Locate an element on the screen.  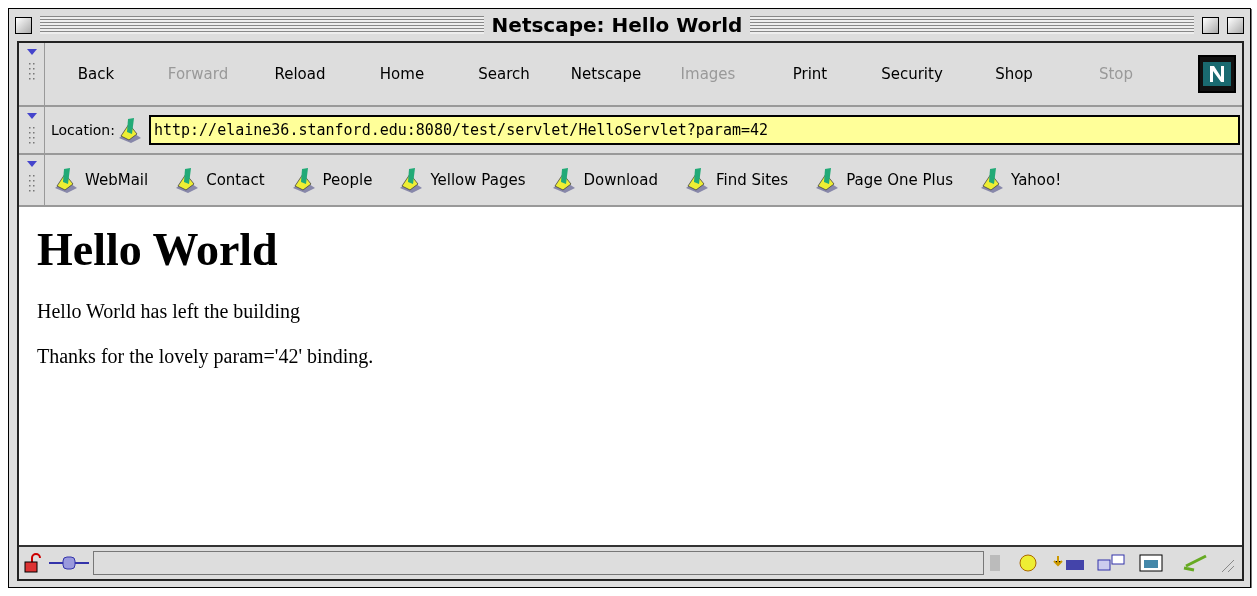
location-label: Location: is located at coordinates (83, 130).